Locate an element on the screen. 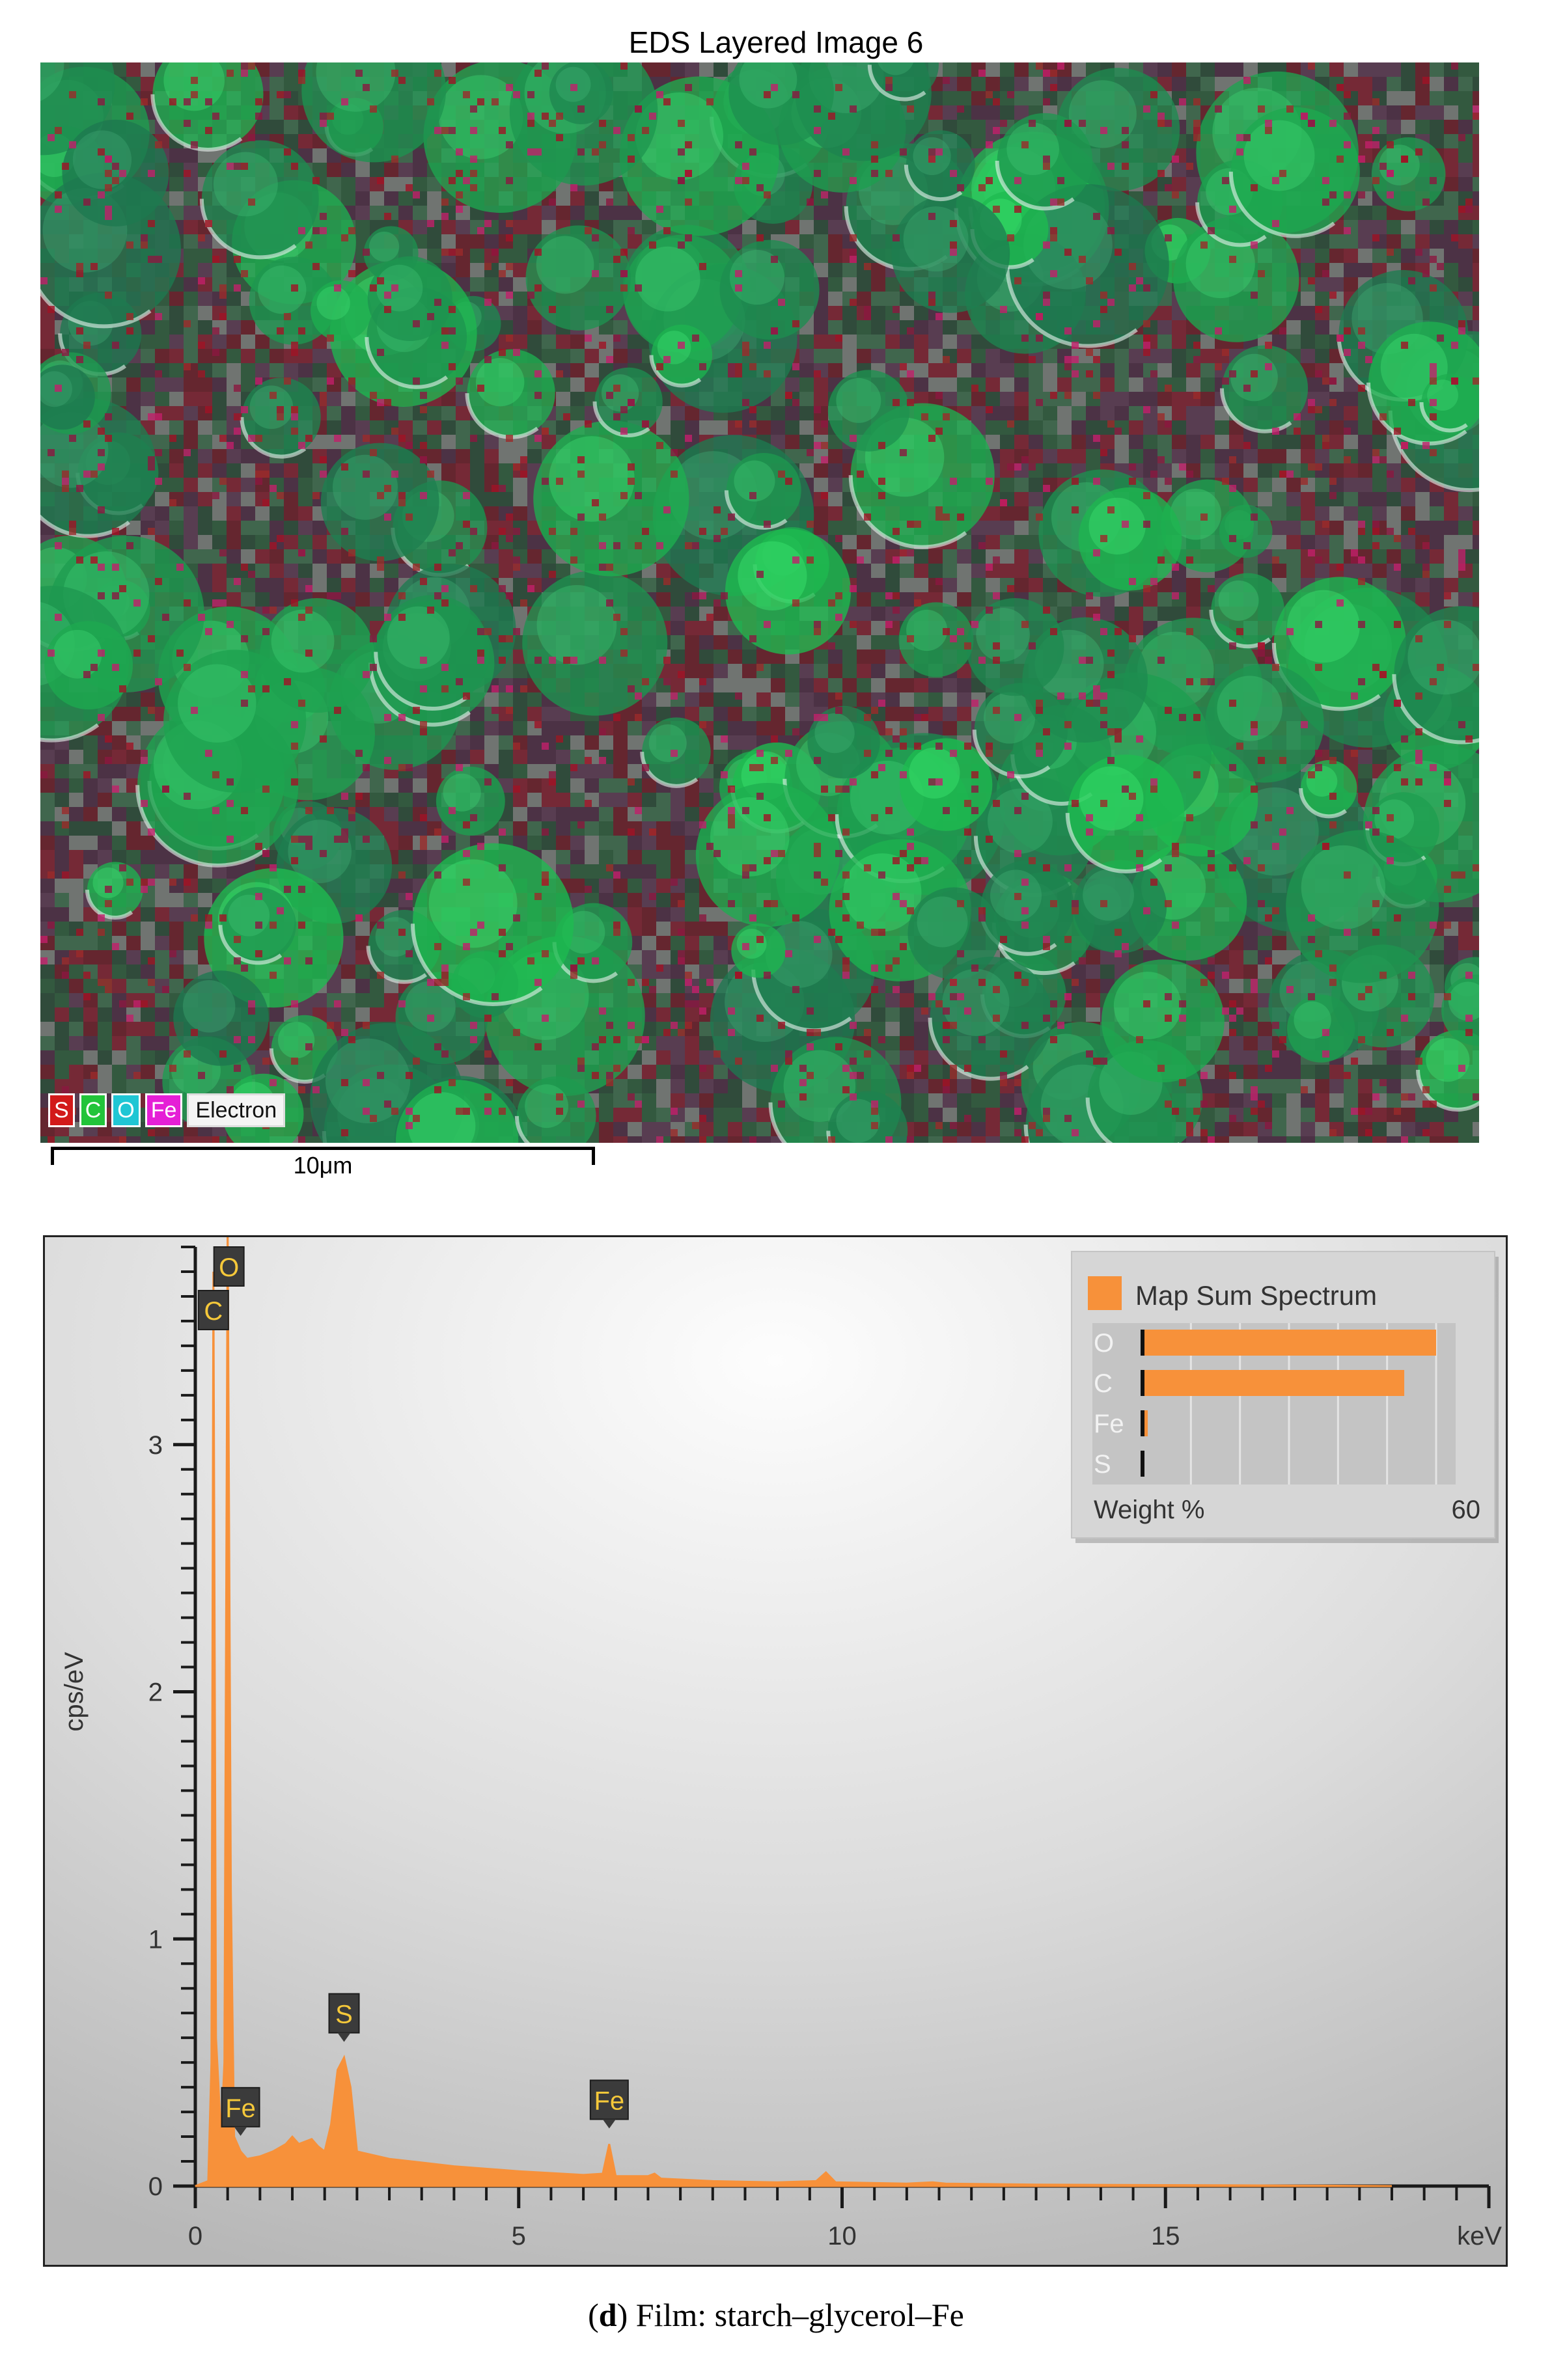 The width and height of the screenshot is (1552, 2380). y-axis-label: cps/eV is located at coordinates (74, 1692).